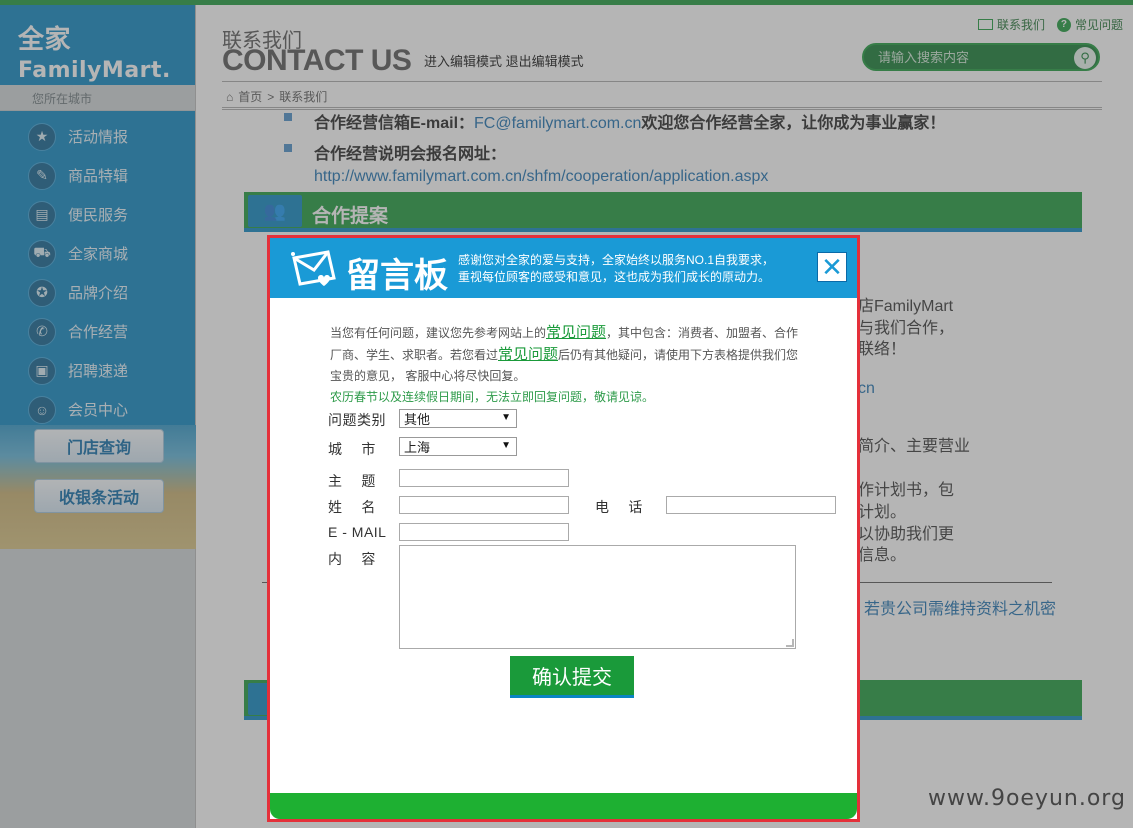  Describe the element at coordinates (352, 507) in the screenshot. I see `name-label: 姓 名` at that location.